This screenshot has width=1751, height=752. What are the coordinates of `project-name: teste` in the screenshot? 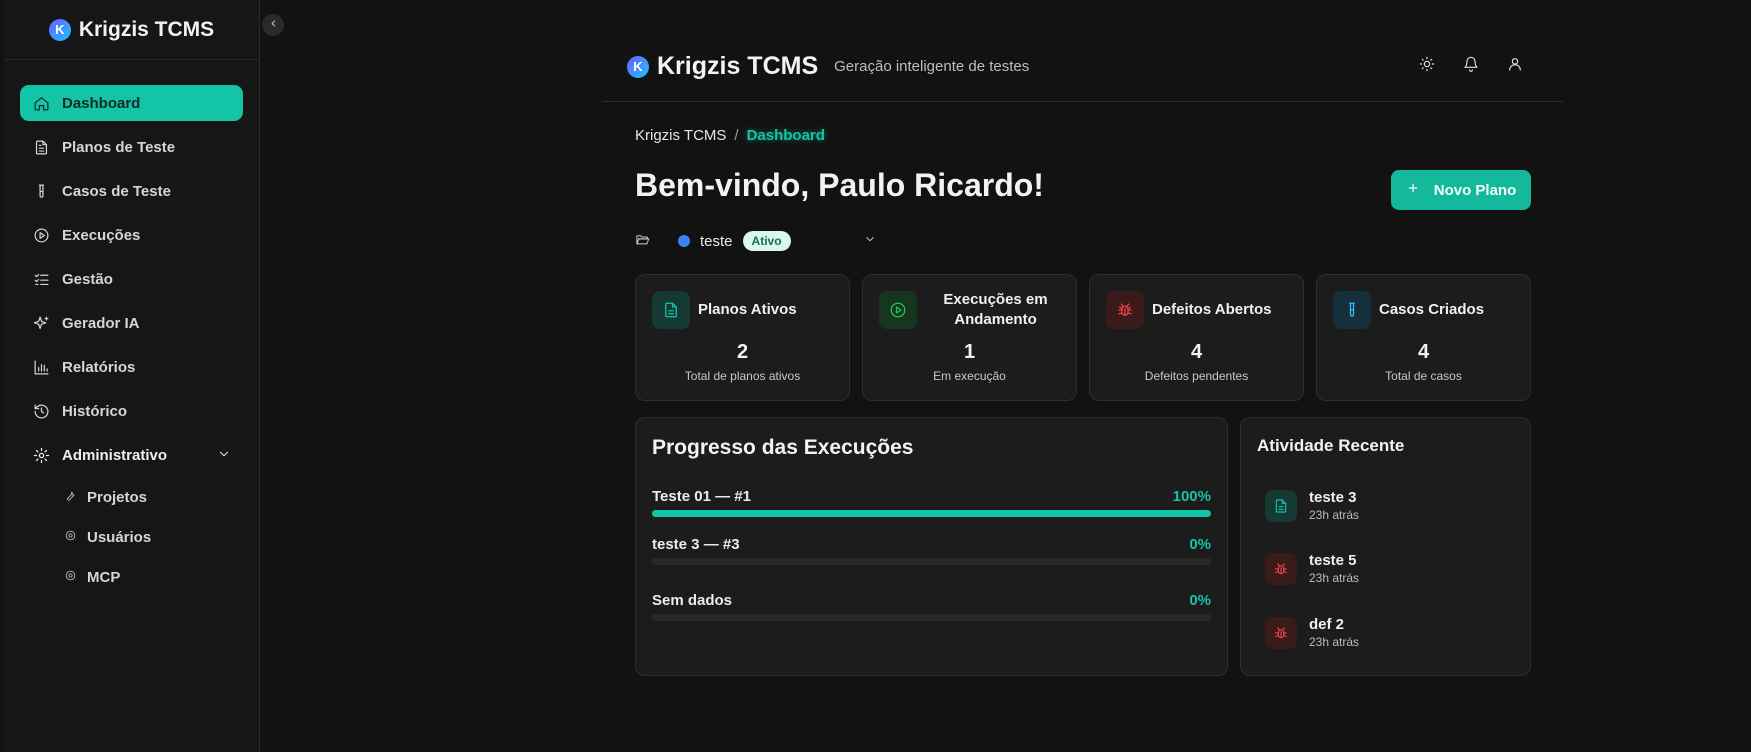 It's located at (716, 241).